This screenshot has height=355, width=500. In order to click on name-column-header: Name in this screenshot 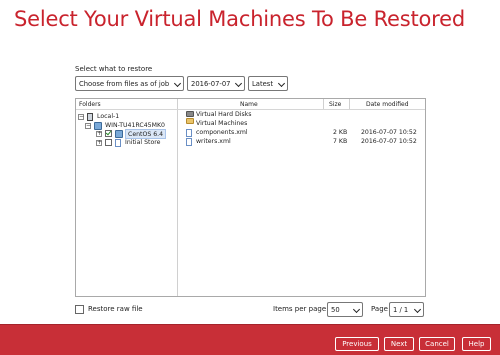, I will do `click(249, 104)`.